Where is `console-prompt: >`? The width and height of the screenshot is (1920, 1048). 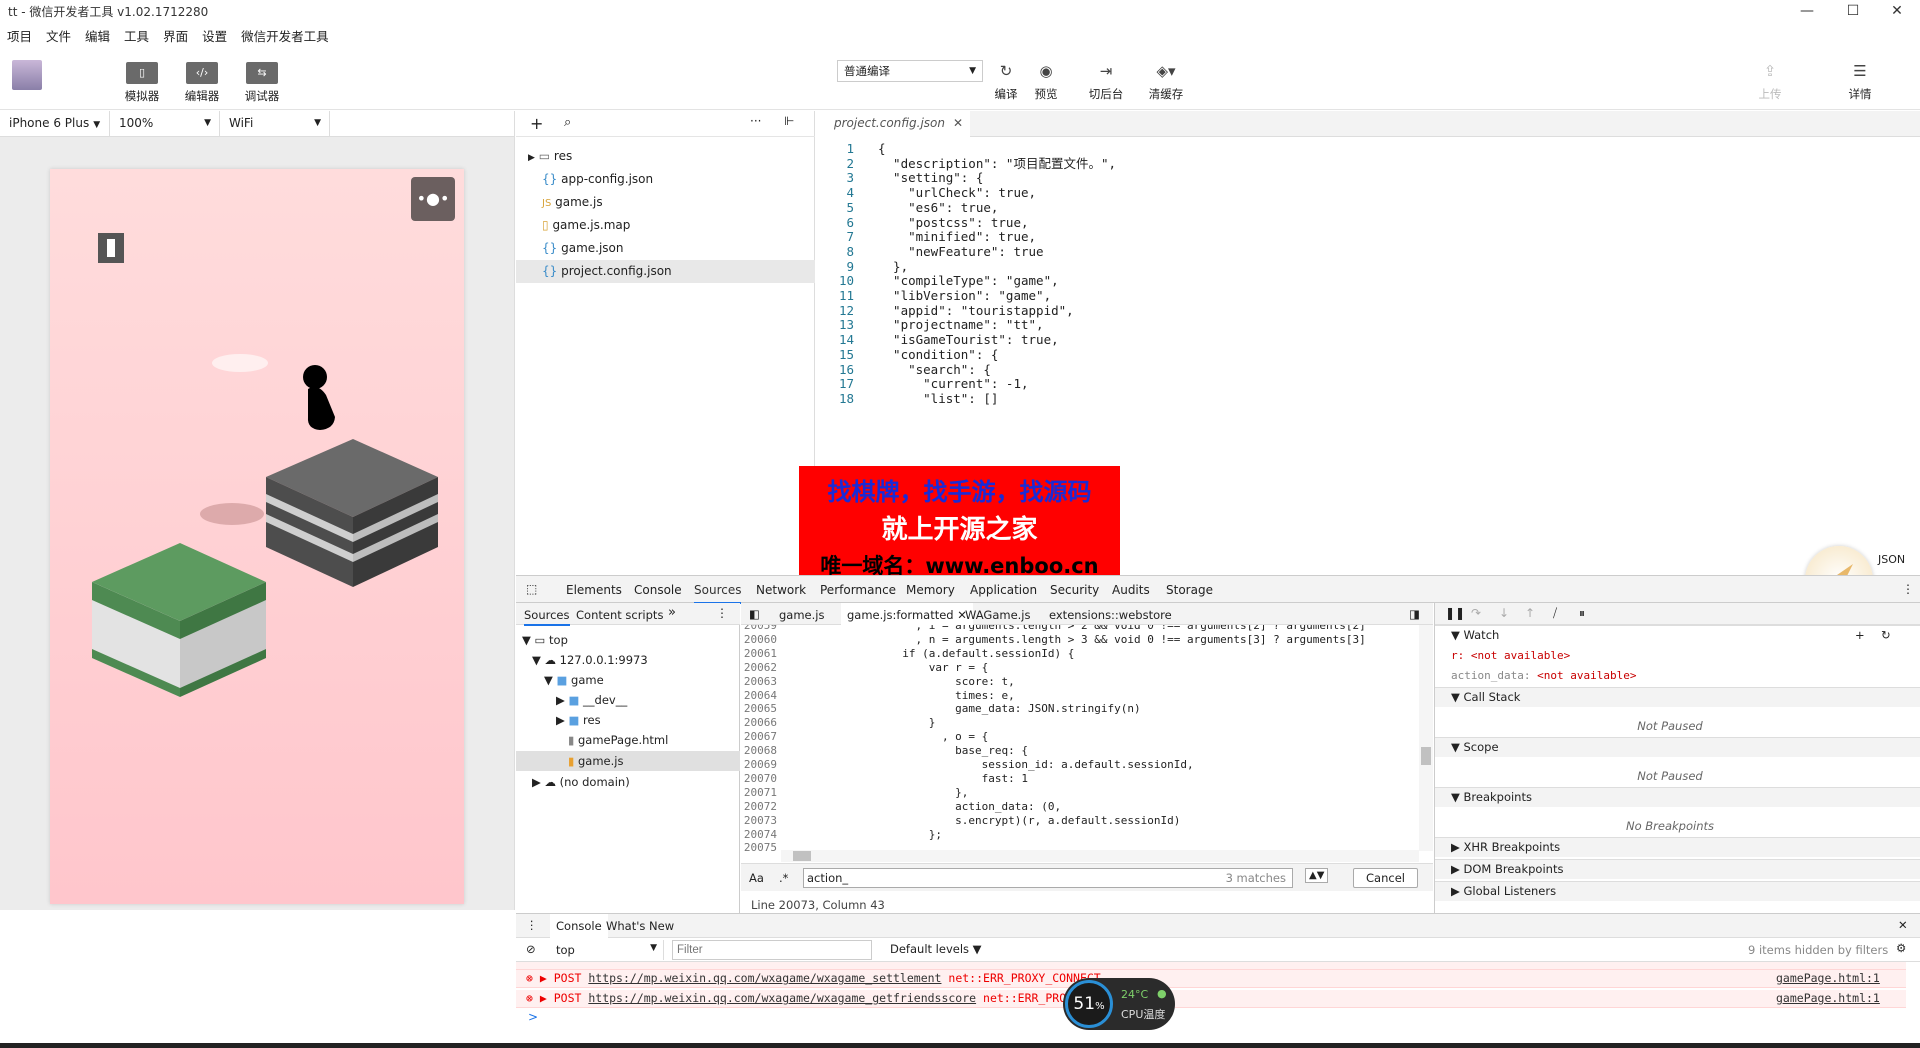 console-prompt: > is located at coordinates (533, 1017).